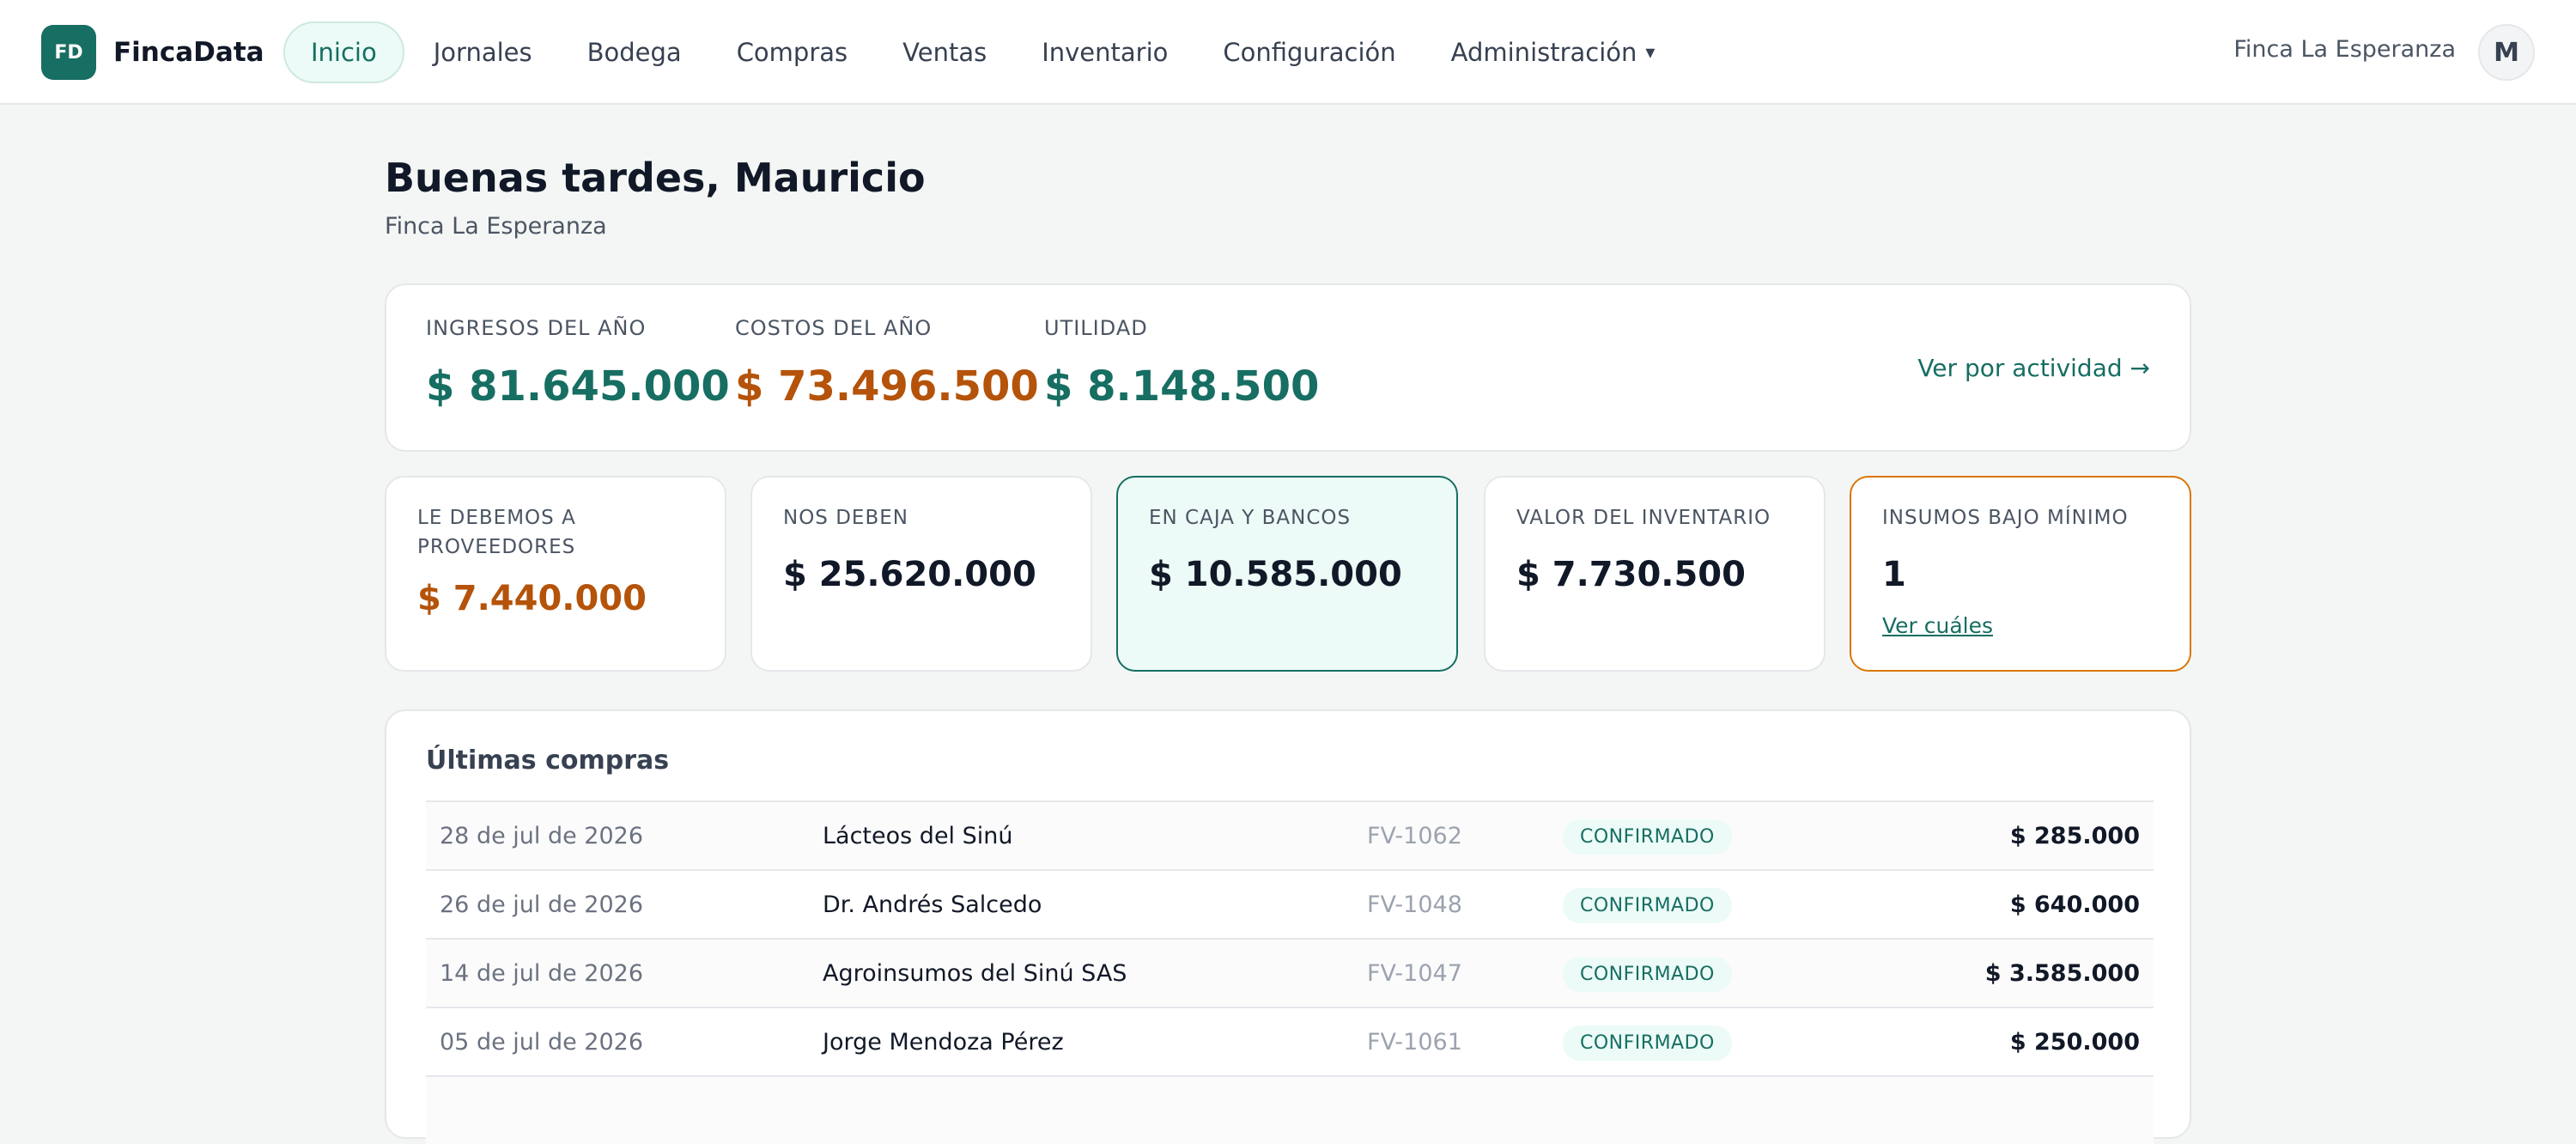 The image size is (2576, 1144). I want to click on nav-item-inicio: Inicio, so click(344, 52).